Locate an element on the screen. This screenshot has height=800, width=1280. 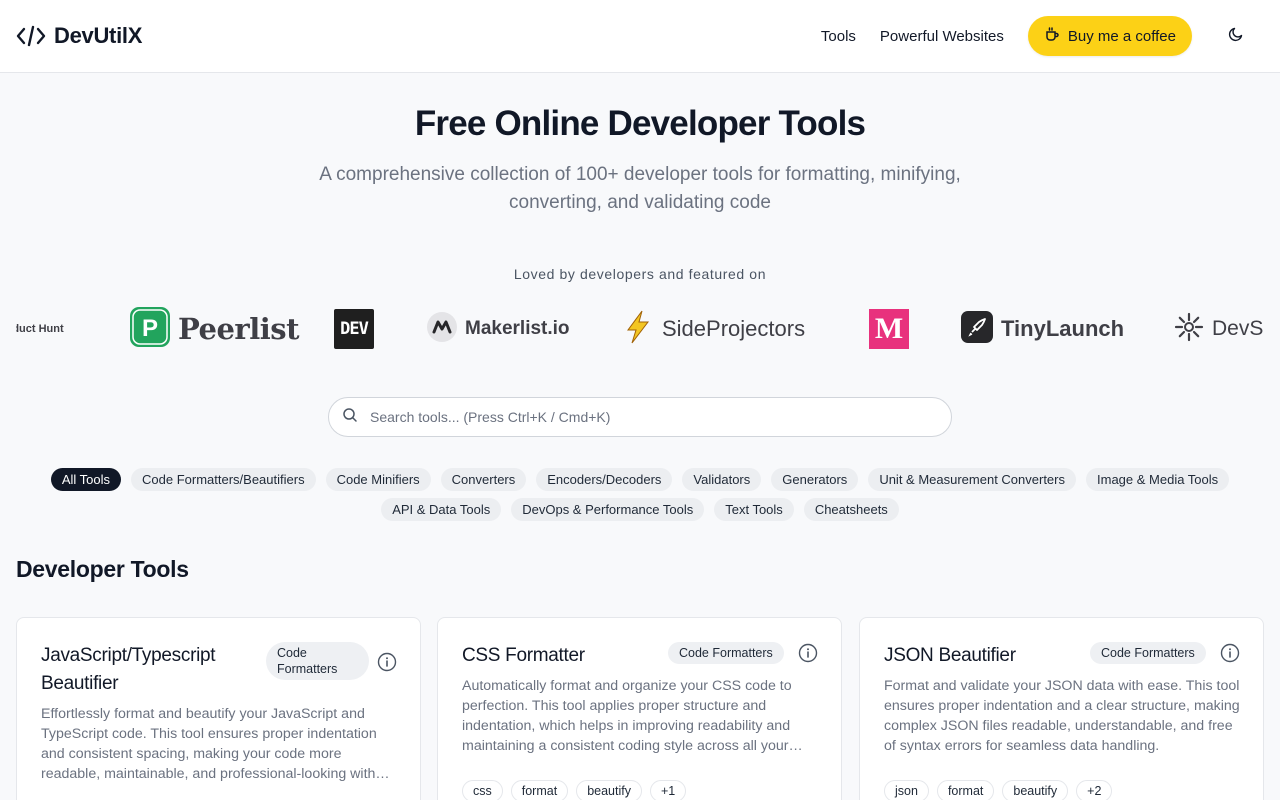
brand: DevUtilX is located at coordinates (79, 36).